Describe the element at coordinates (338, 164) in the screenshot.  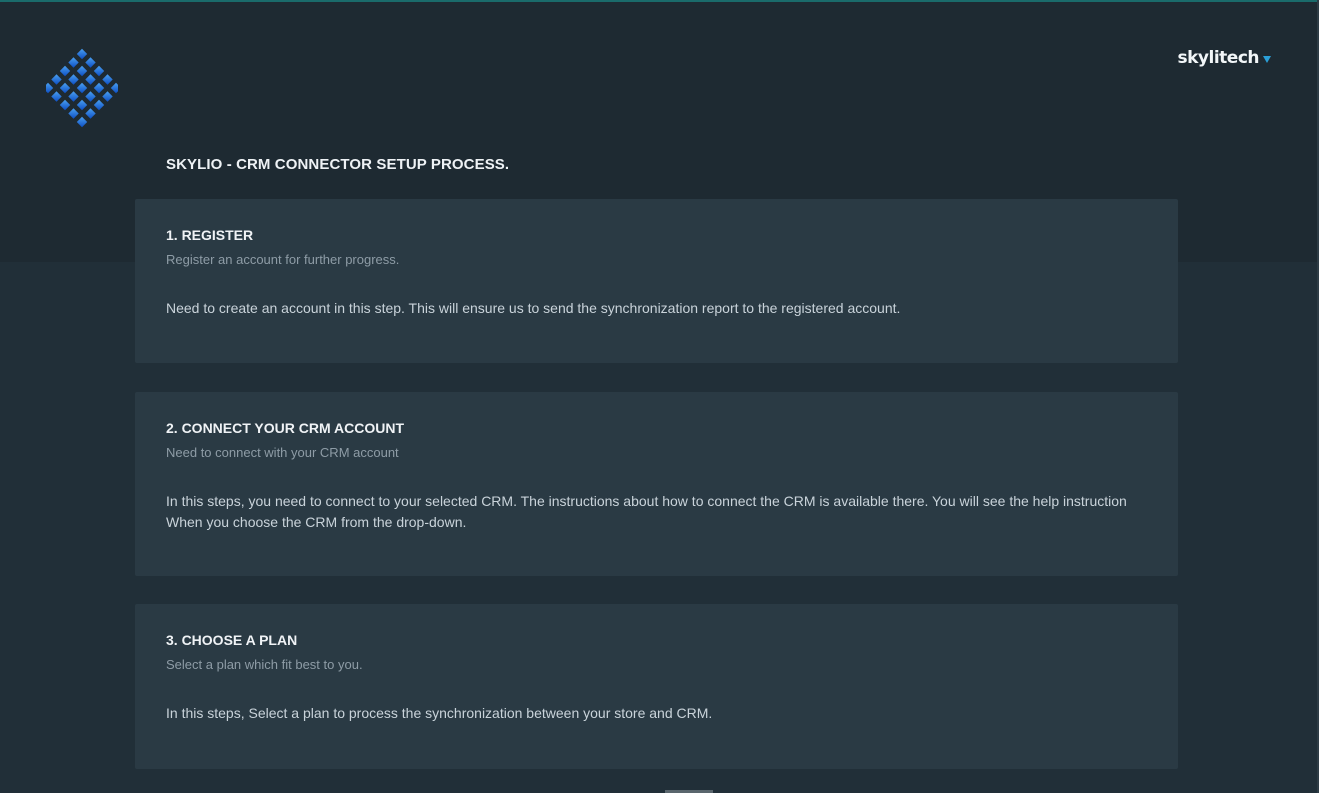
I see `page-title: SKYLIO - CRM CONNECTOR SETUP PROCESS.` at that location.